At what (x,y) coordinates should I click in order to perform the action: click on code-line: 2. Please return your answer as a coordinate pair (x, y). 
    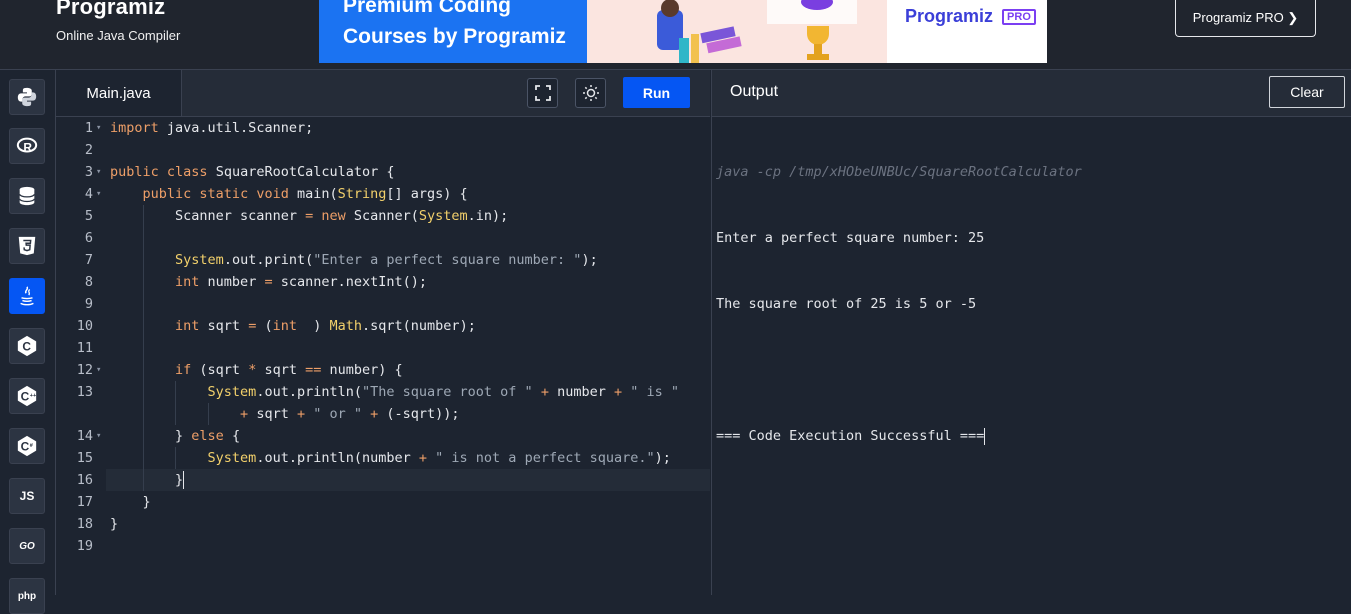
    Looking at the image, I should click on (383, 150).